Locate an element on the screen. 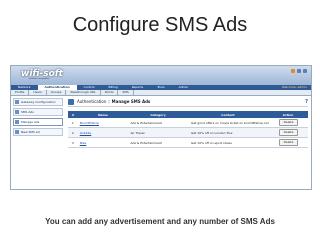  logout-icon is located at coordinates (305, 71).